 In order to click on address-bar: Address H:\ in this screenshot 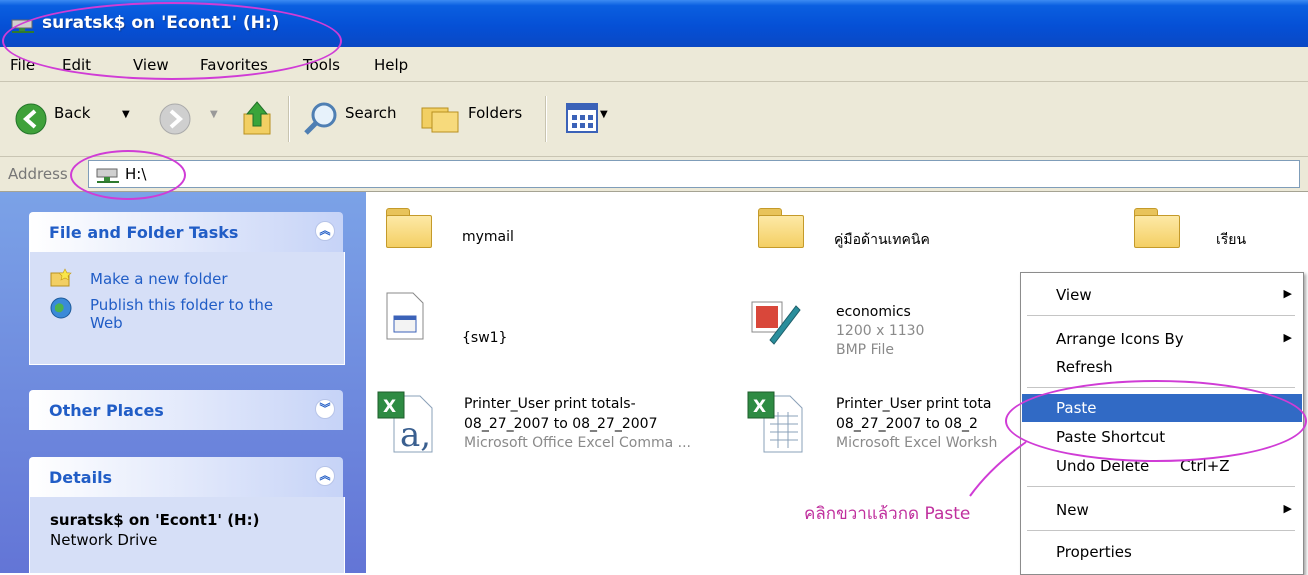, I will do `click(654, 174)`.